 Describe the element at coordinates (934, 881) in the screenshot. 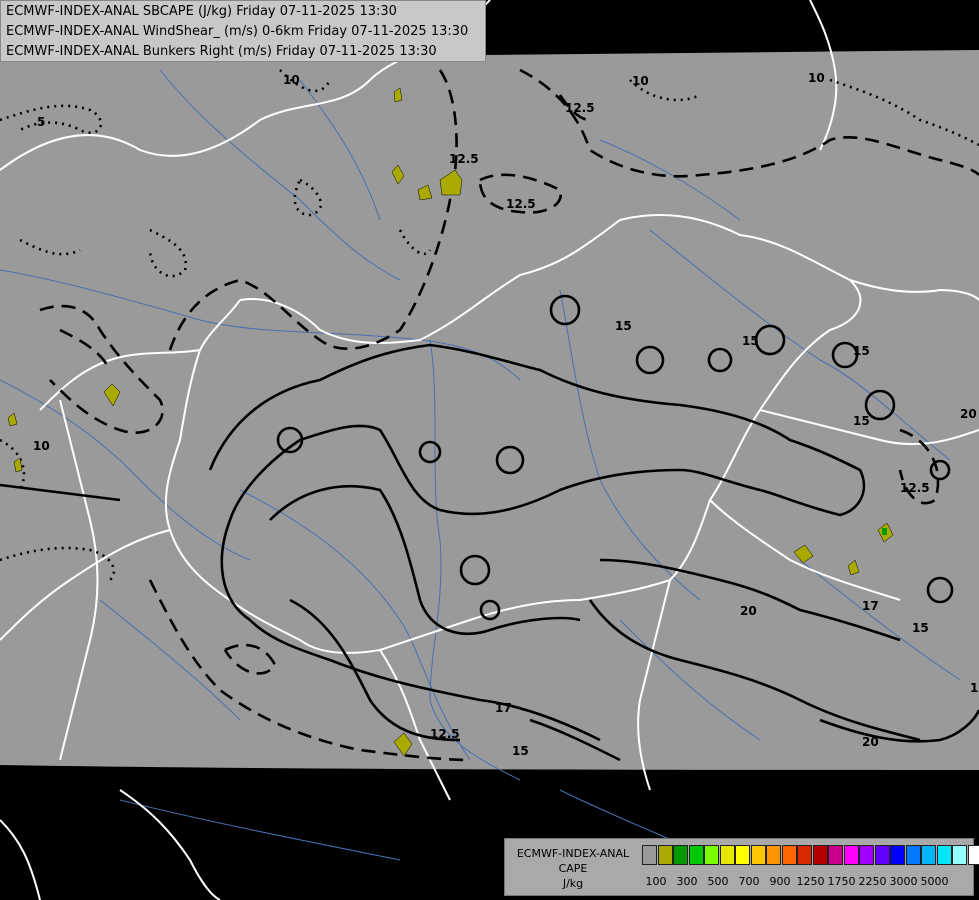

I see `legend-tick-label: 5000` at that location.